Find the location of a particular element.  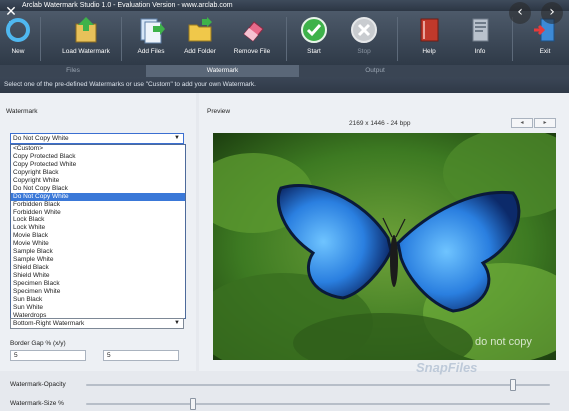

slider-area: Watermark-Opacity Watermark-Size % is located at coordinates (284, 391).